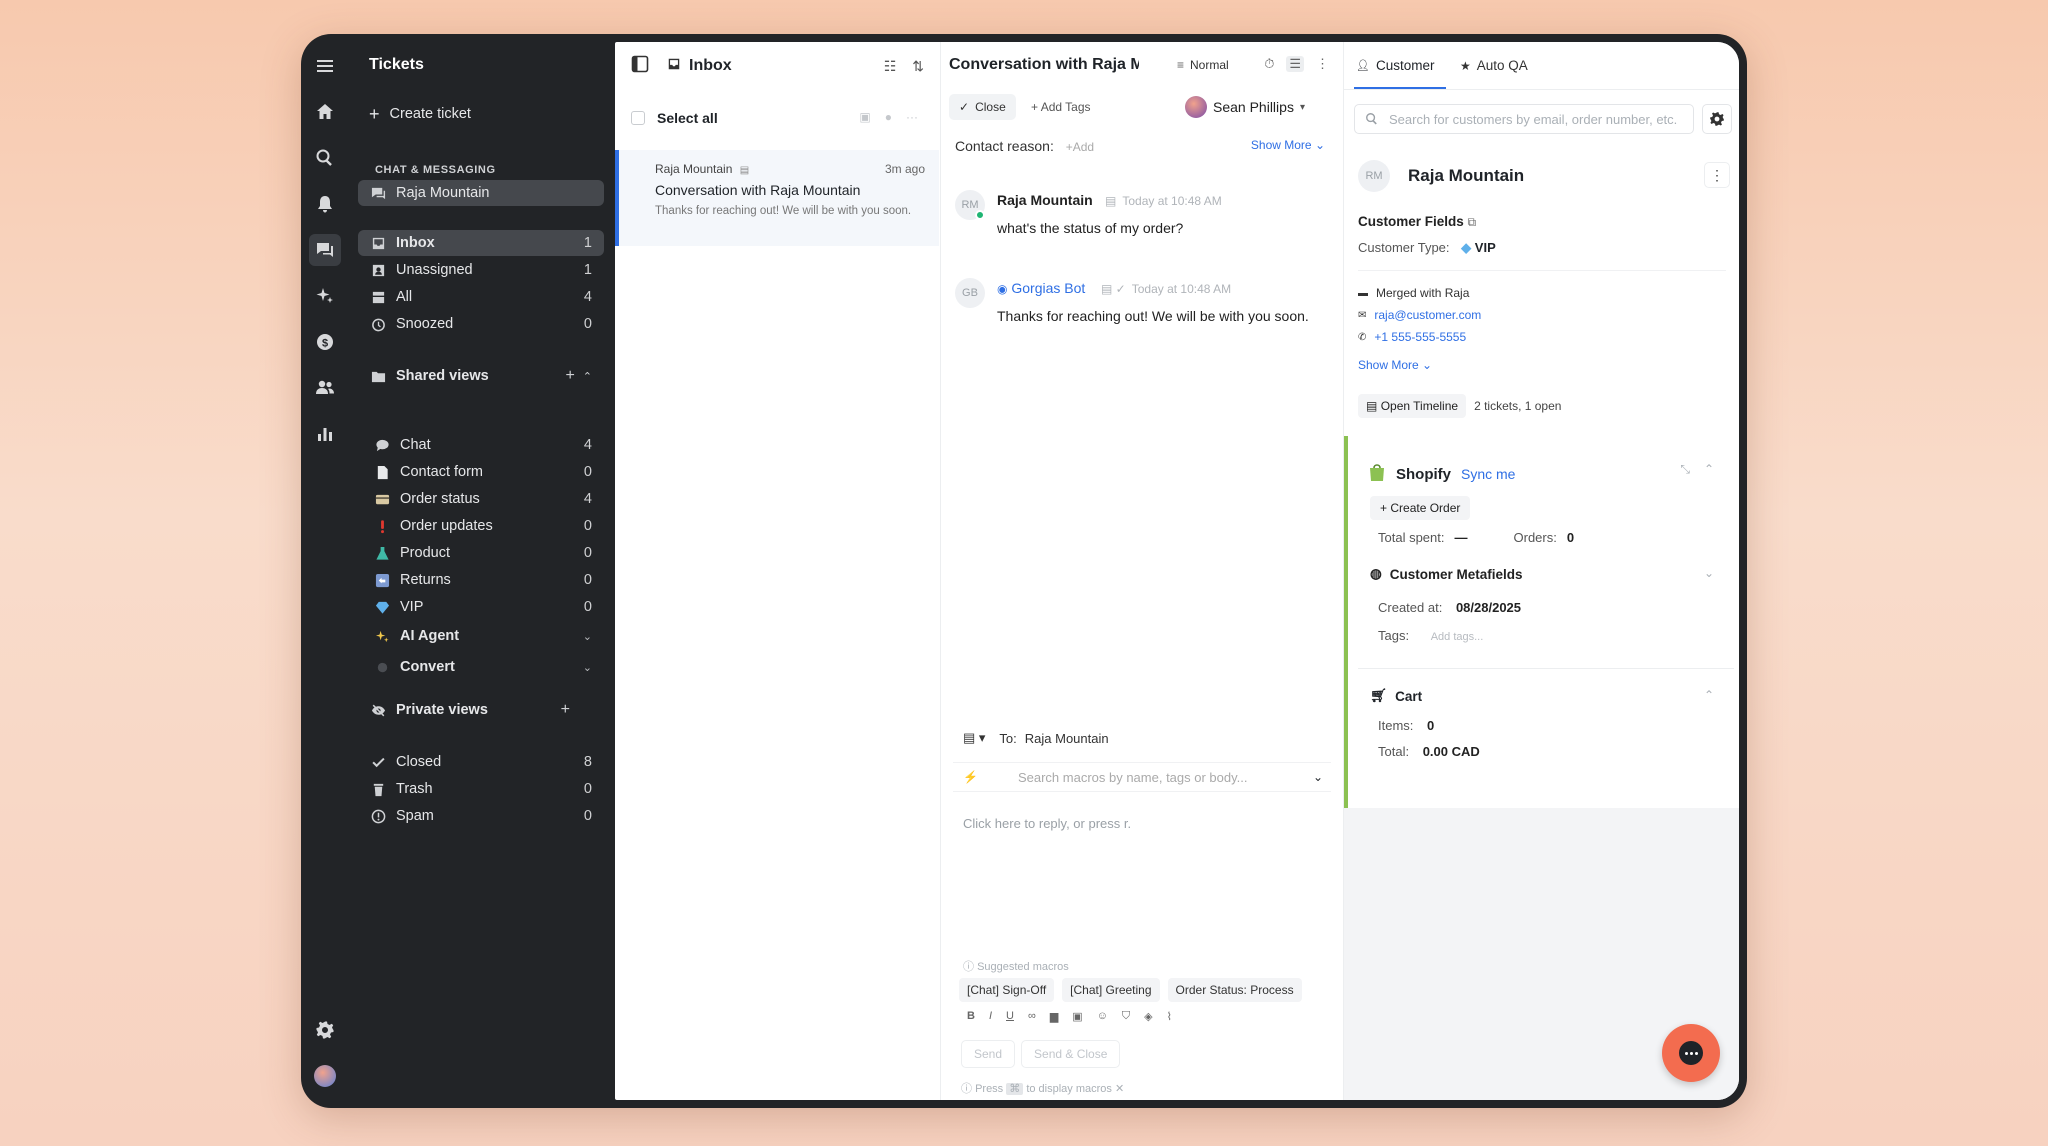  I want to click on macro-chip: [Chat] Greeting, so click(1111, 990).